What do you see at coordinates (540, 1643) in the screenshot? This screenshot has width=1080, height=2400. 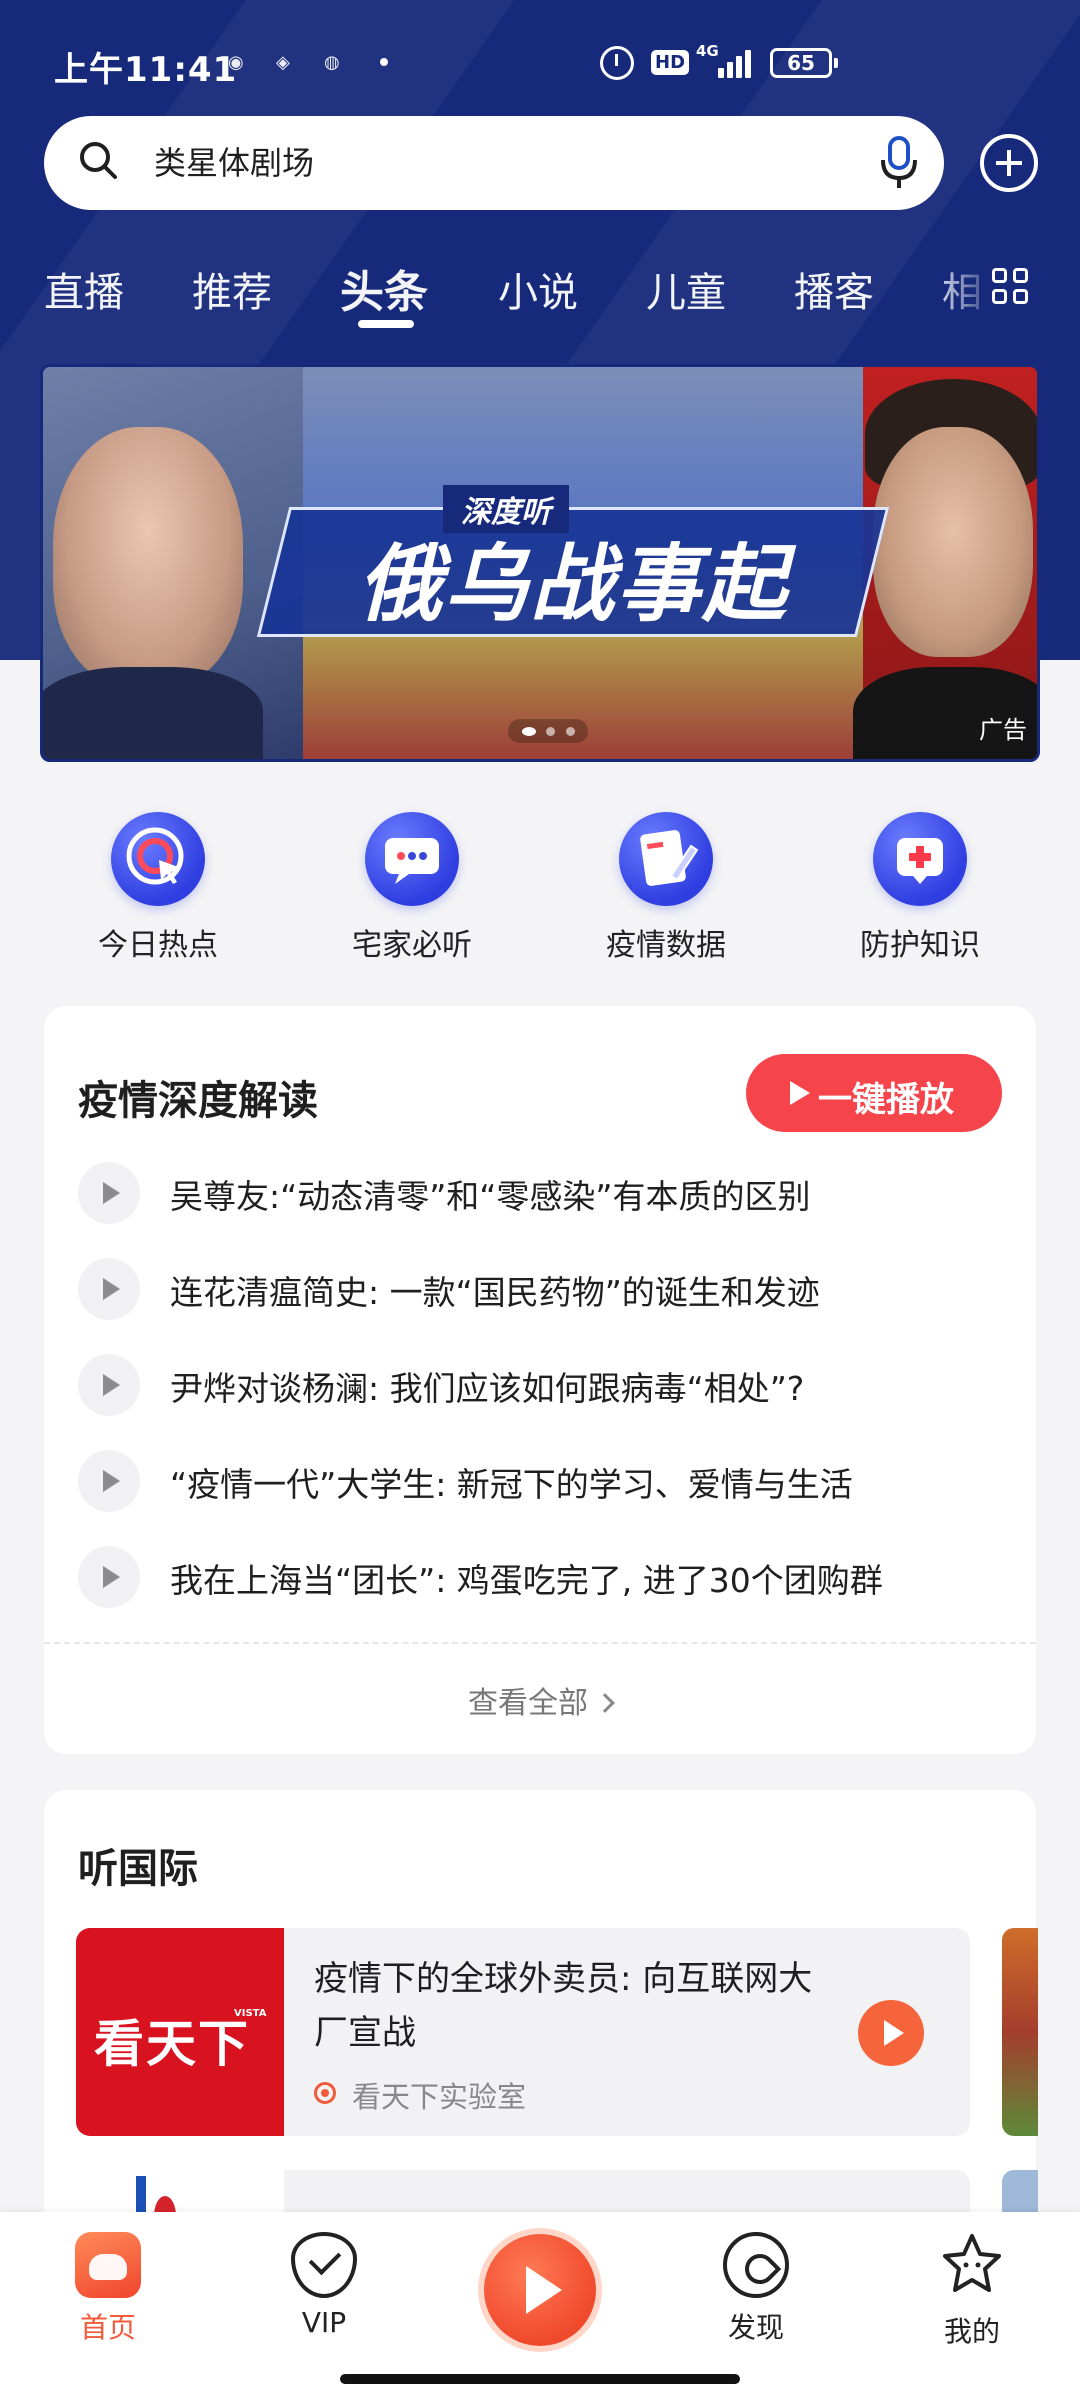 I see `divider` at bounding box center [540, 1643].